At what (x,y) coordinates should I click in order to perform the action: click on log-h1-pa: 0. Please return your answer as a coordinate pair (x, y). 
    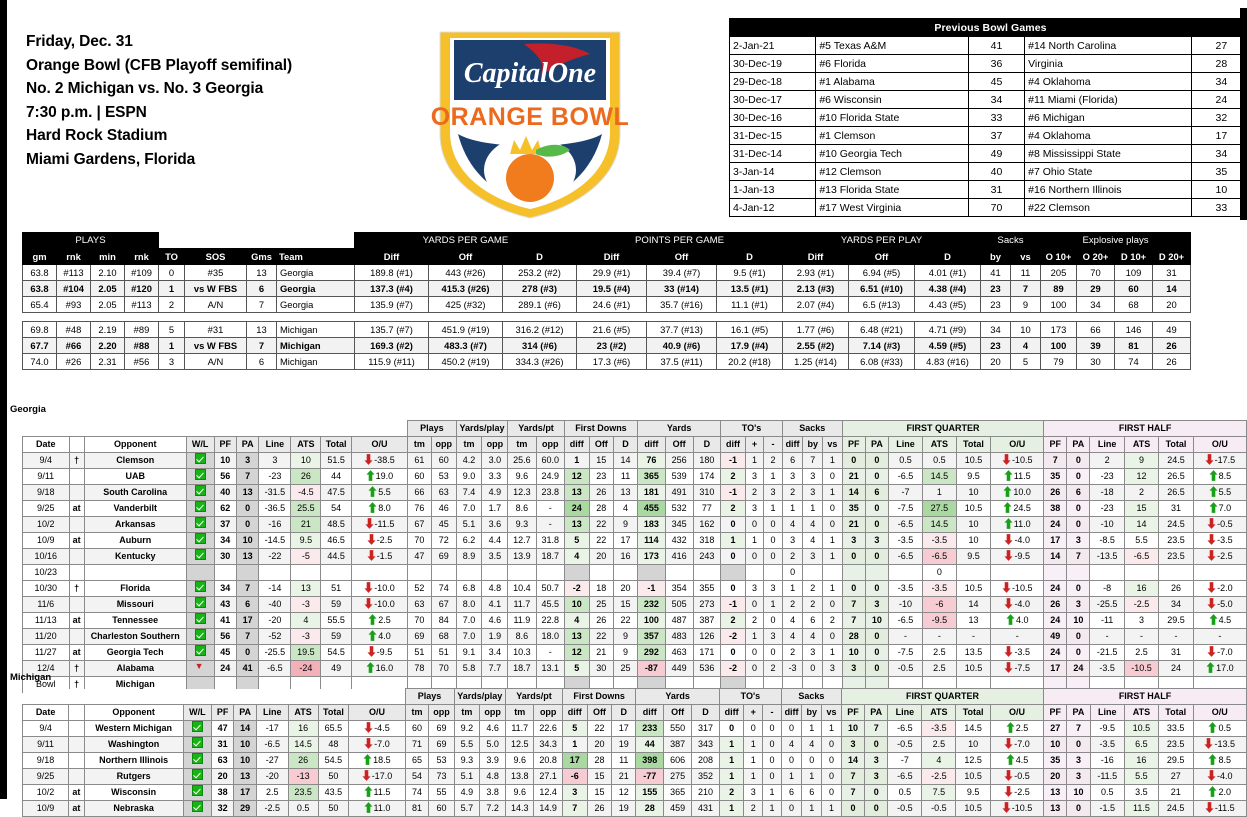
    Looking at the image, I should click on (1078, 745).